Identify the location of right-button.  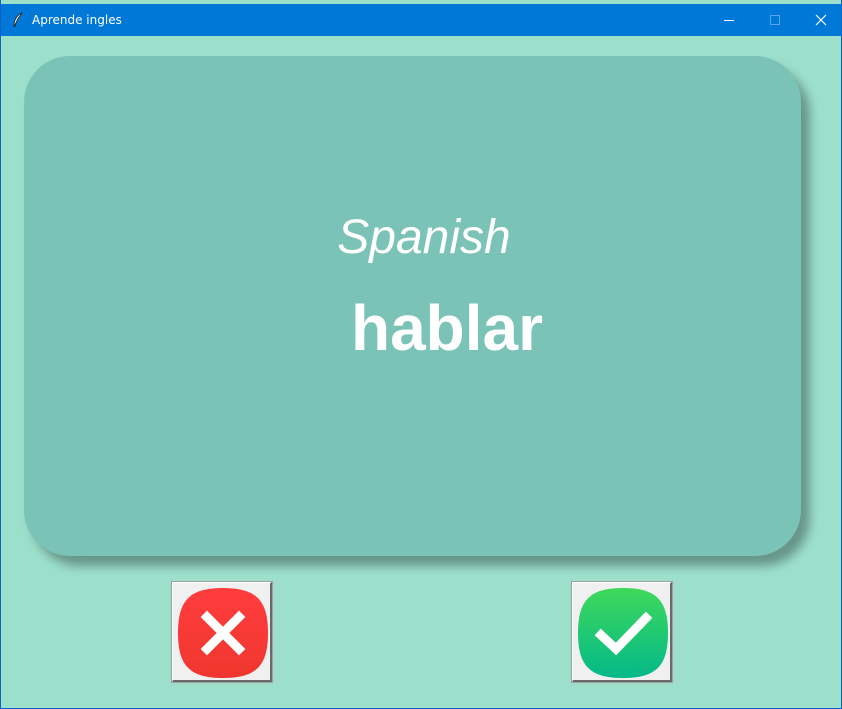
(622, 632).